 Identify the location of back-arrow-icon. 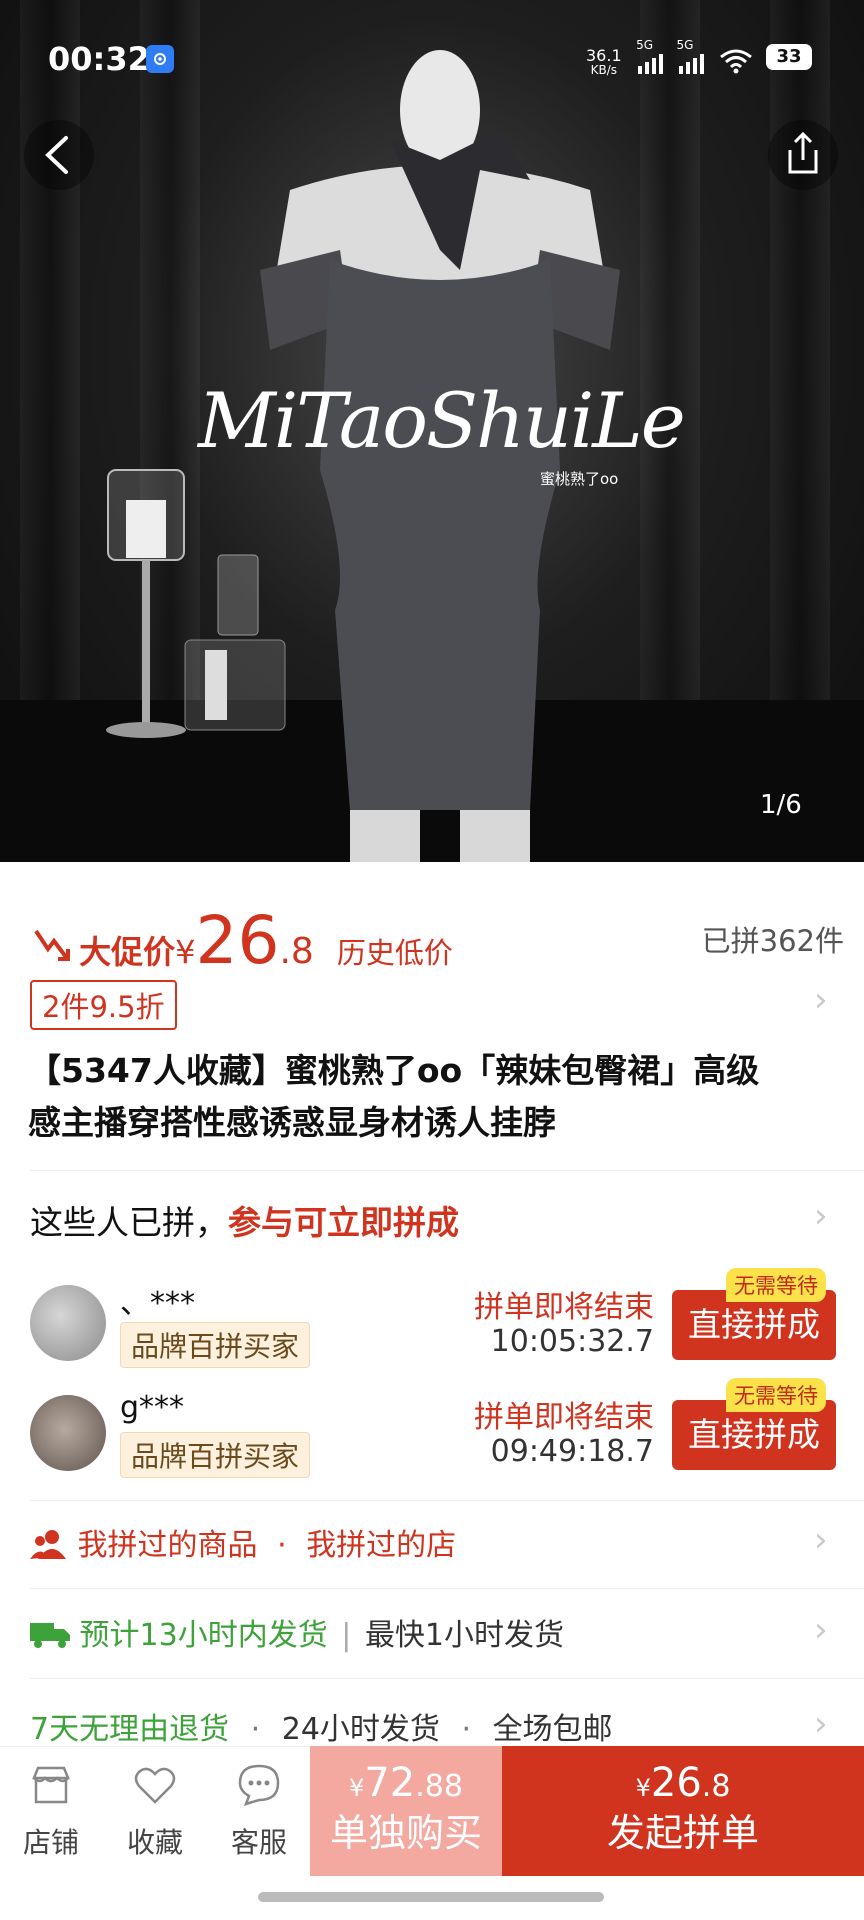
(56, 155).